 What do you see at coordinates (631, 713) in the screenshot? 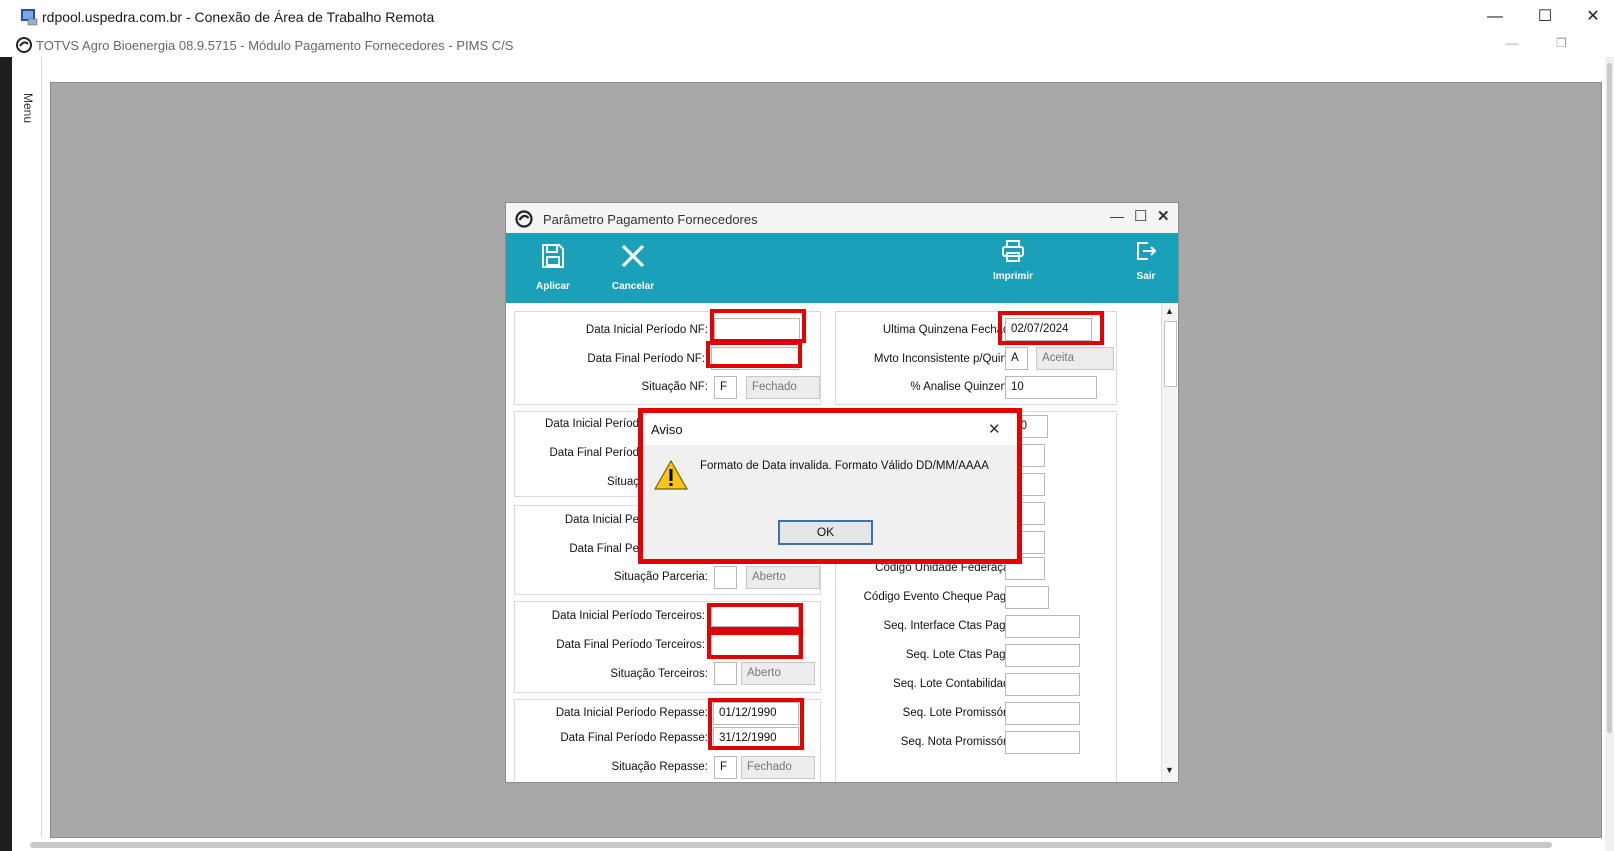
I see `repasse-start-label: Data Inicial Período Repasse:` at bounding box center [631, 713].